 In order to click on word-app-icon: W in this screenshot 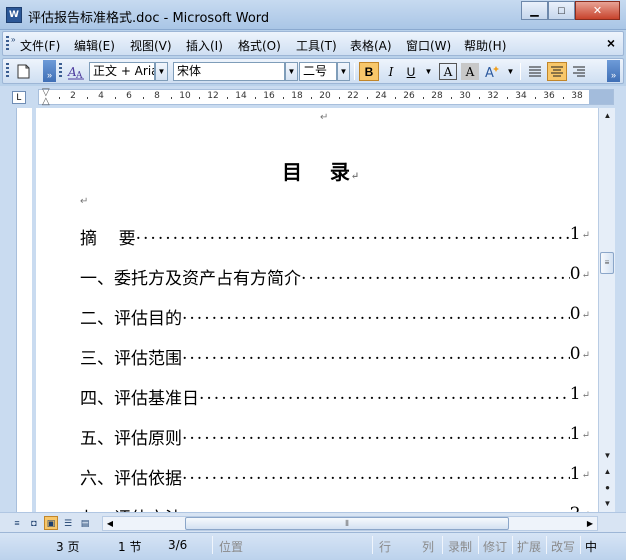, I will do `click(14, 15)`.